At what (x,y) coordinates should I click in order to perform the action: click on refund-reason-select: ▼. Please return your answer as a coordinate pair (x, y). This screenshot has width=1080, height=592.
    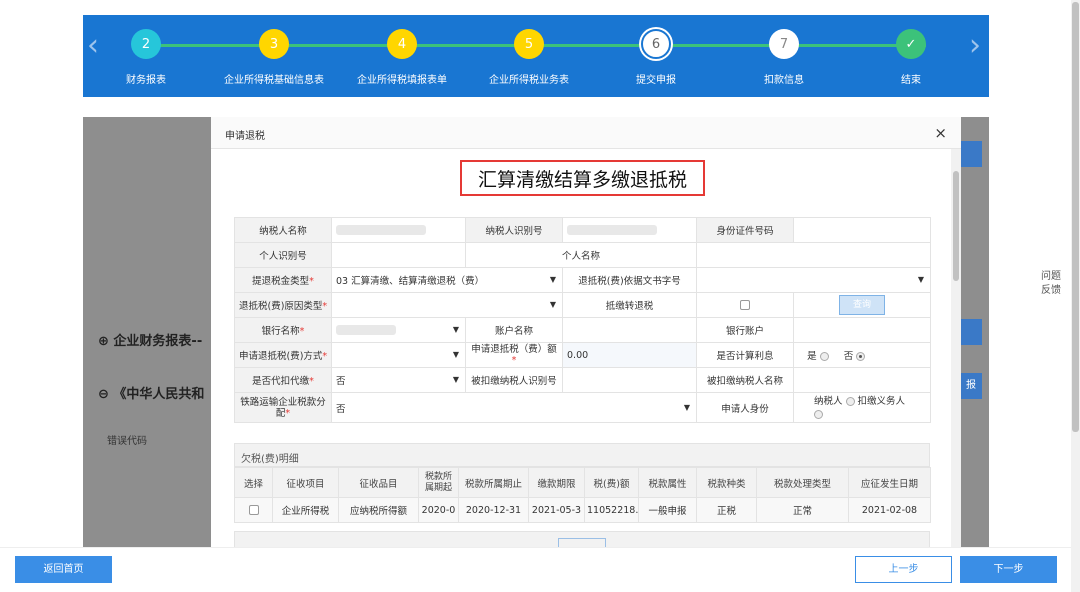
    Looking at the image, I should click on (447, 305).